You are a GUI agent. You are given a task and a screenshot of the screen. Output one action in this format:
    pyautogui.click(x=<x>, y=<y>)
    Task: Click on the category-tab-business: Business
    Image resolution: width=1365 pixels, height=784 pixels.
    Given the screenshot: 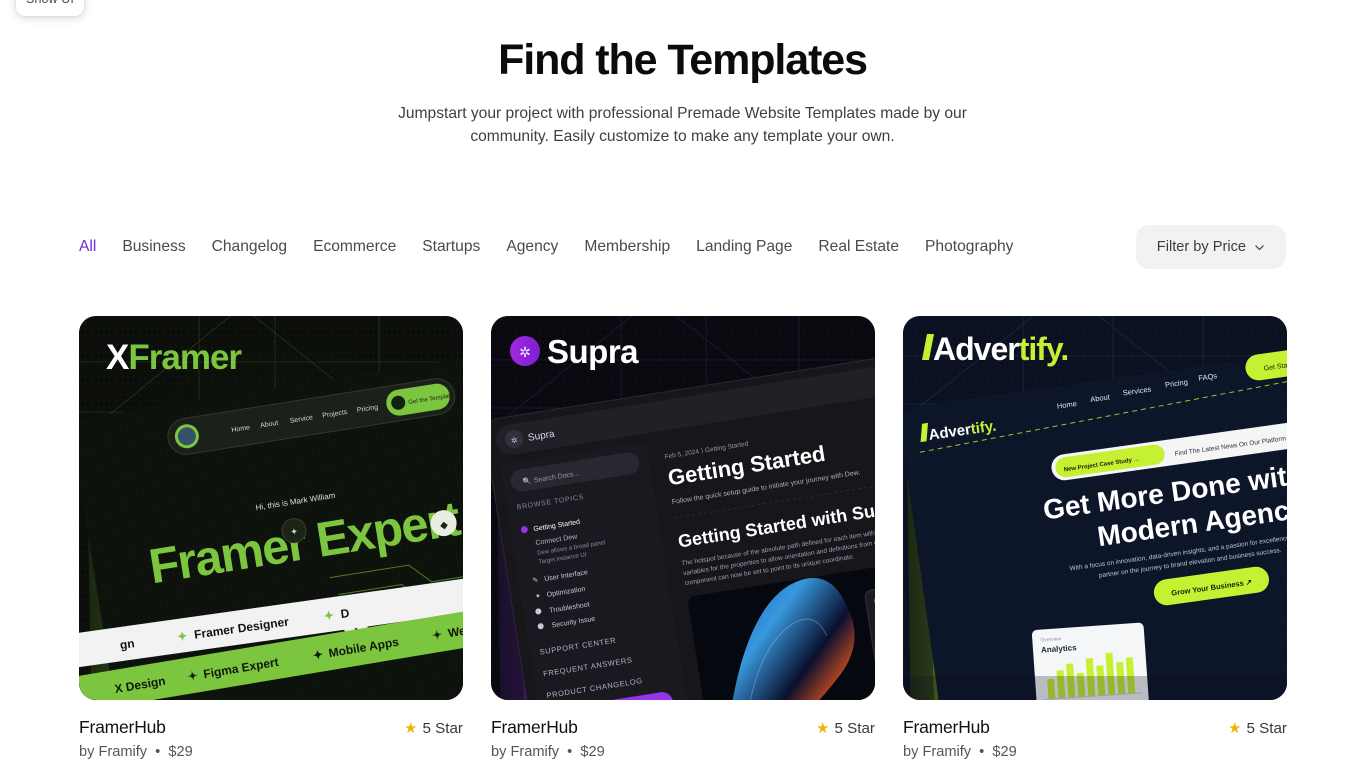 What is the action you would take?
    pyautogui.click(x=153, y=247)
    